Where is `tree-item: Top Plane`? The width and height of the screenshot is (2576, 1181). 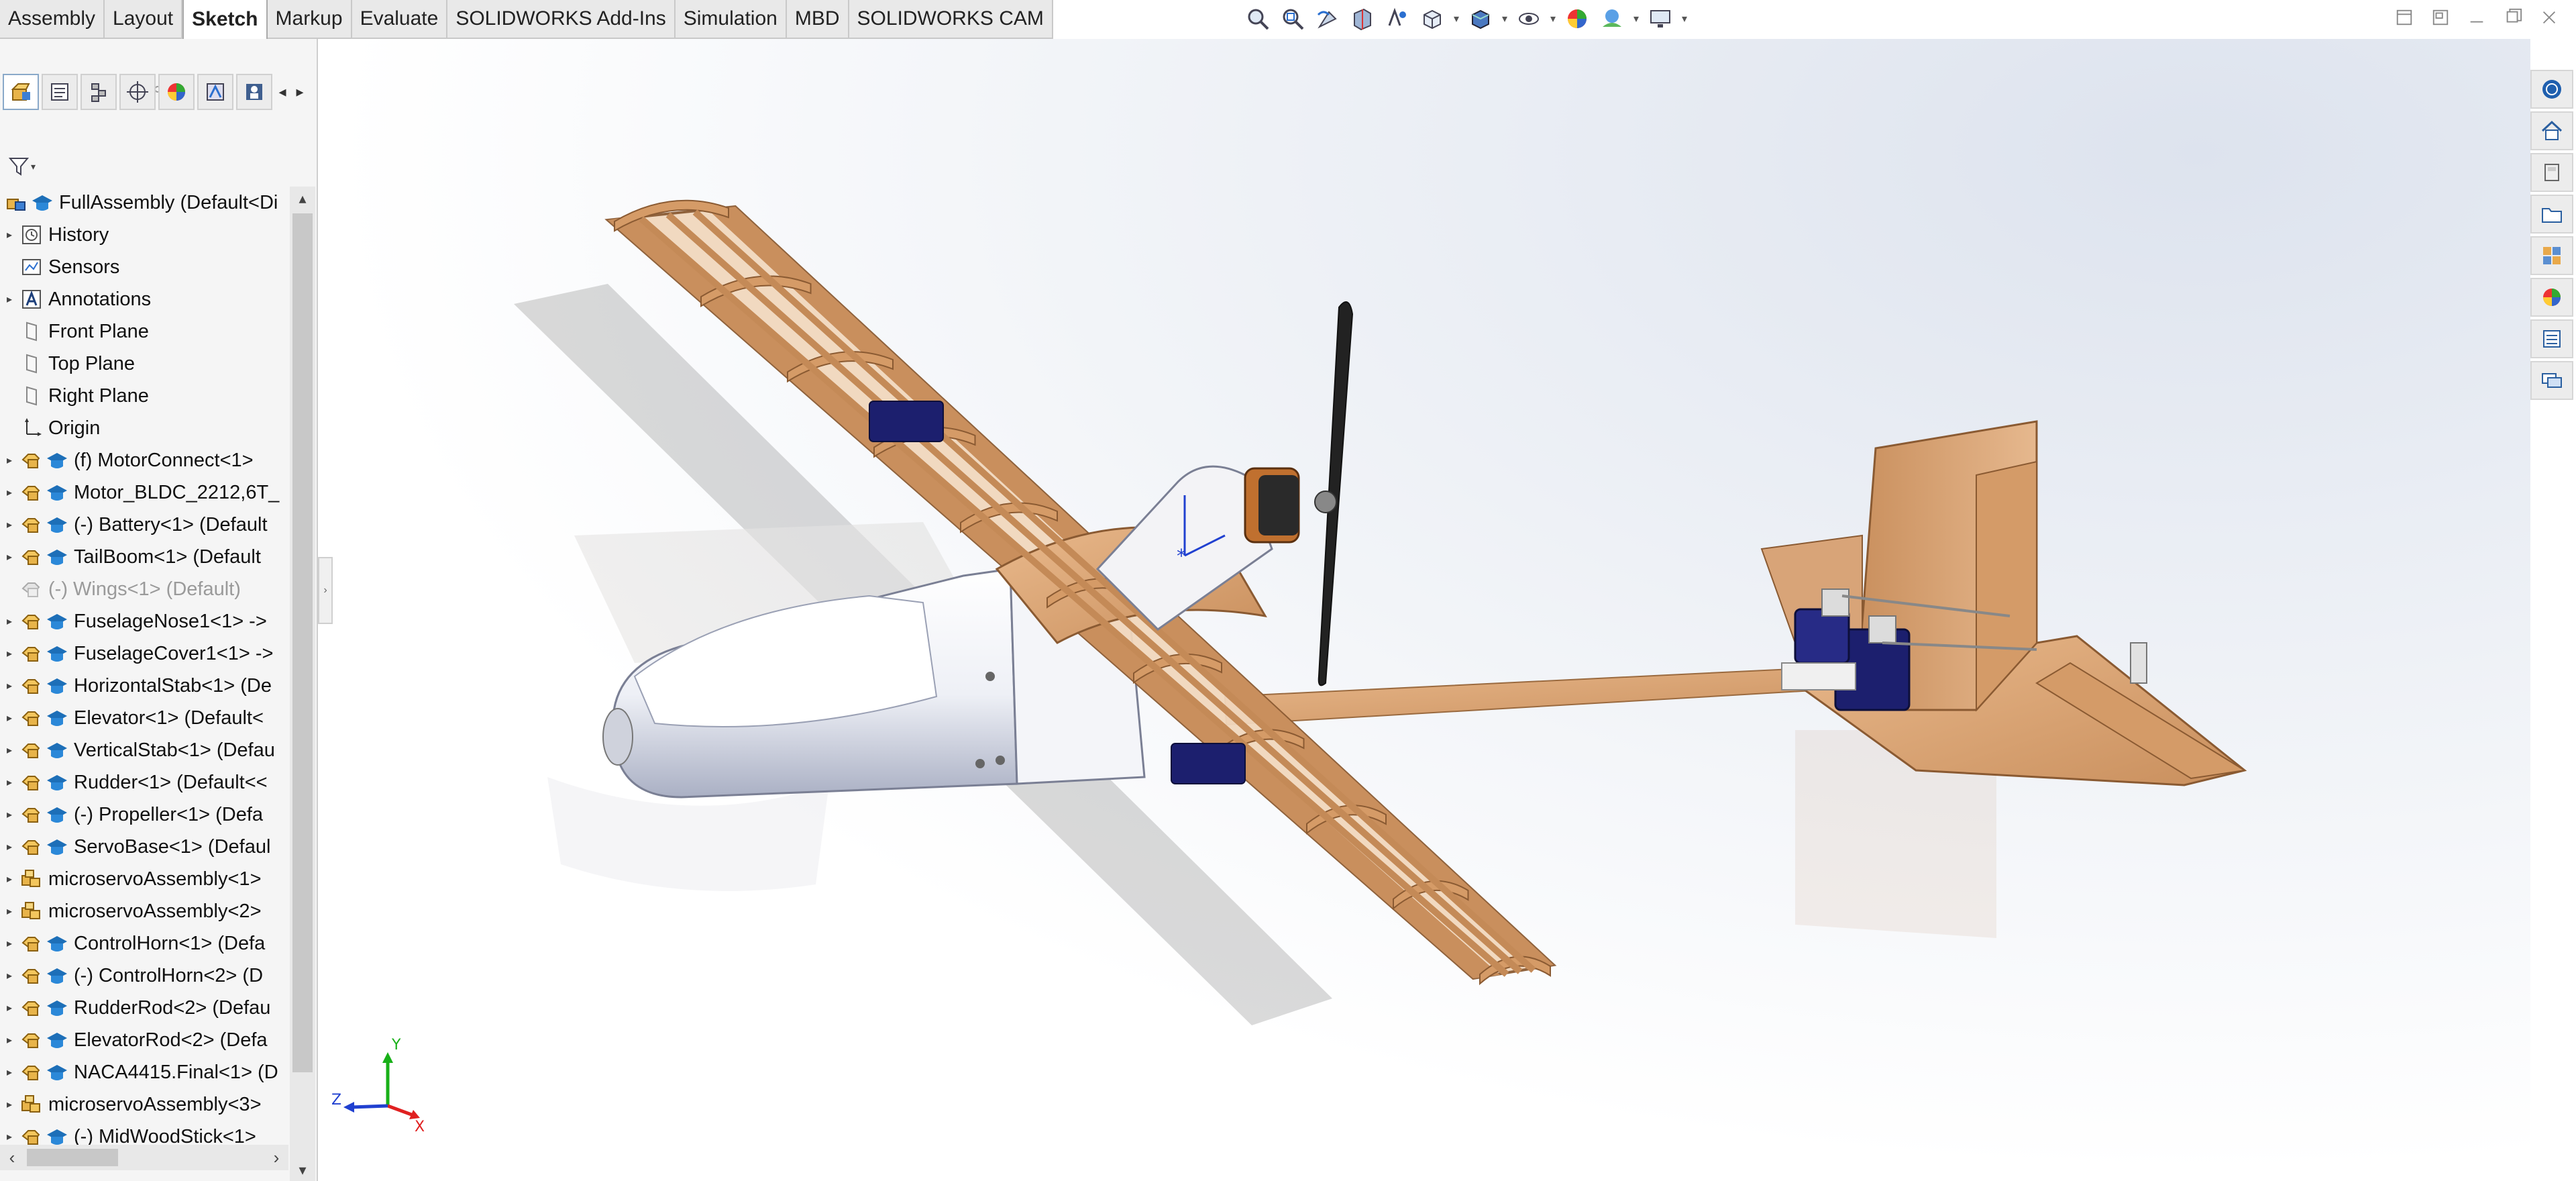 tree-item: Top Plane is located at coordinates (144, 364).